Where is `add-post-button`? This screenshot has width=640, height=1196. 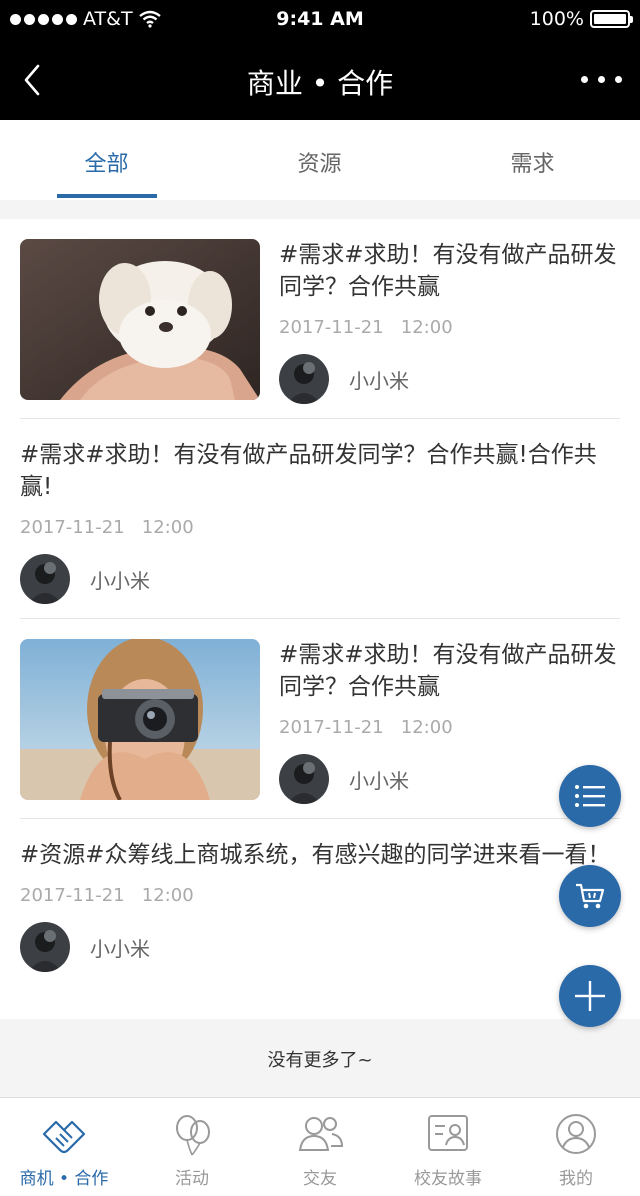 add-post-button is located at coordinates (590, 996).